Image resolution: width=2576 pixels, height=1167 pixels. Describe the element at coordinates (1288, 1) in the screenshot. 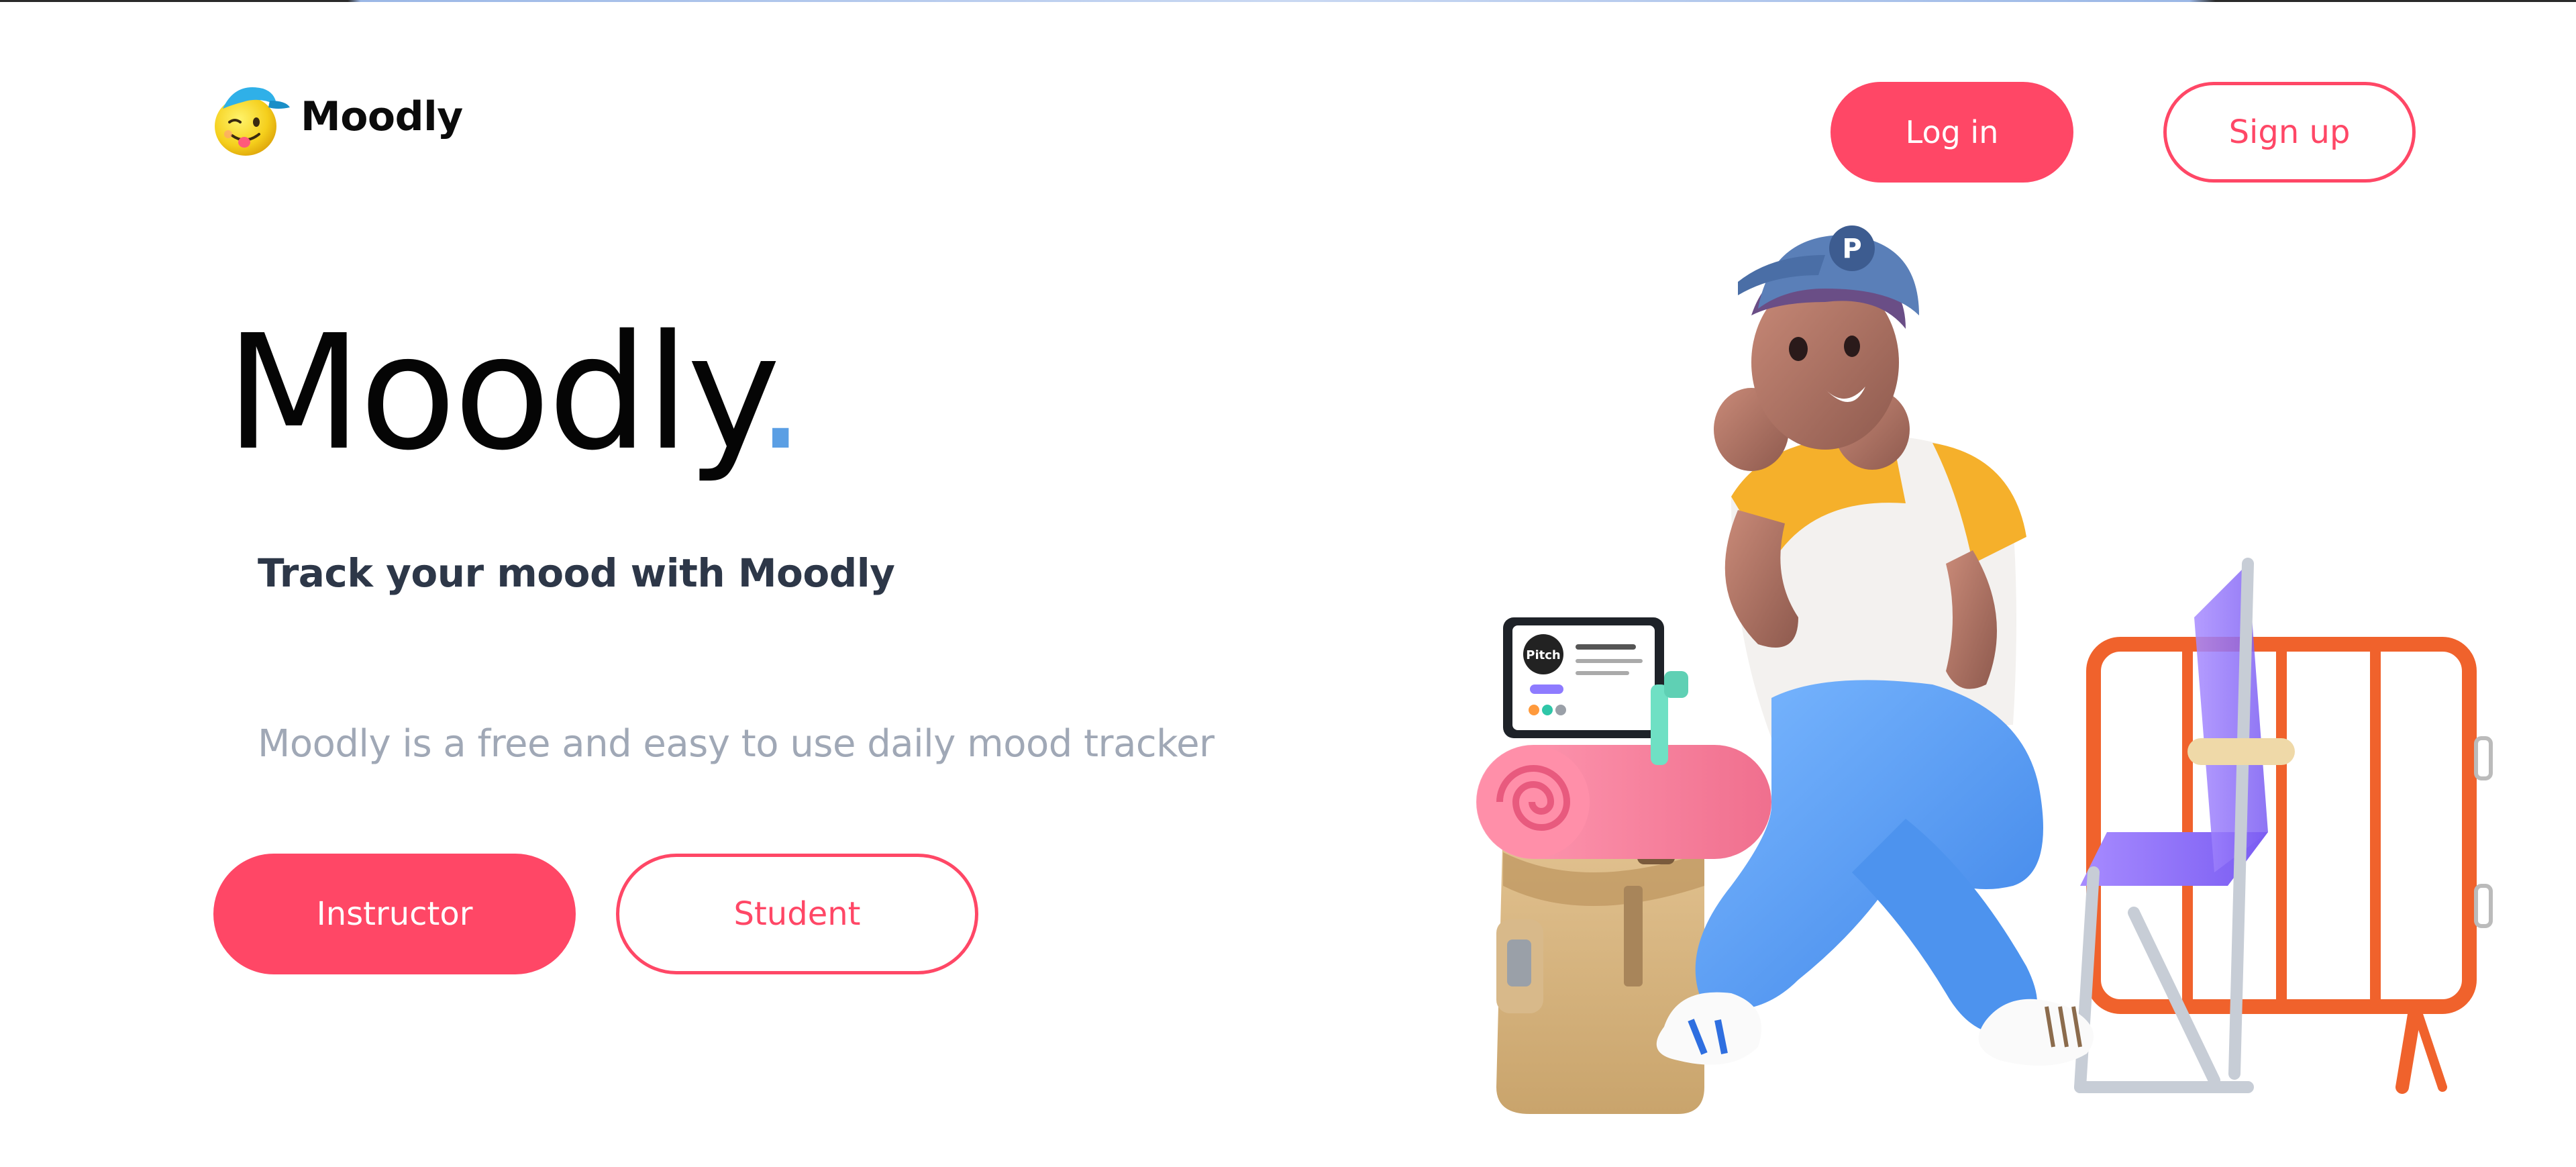

I see `top-divider` at that location.